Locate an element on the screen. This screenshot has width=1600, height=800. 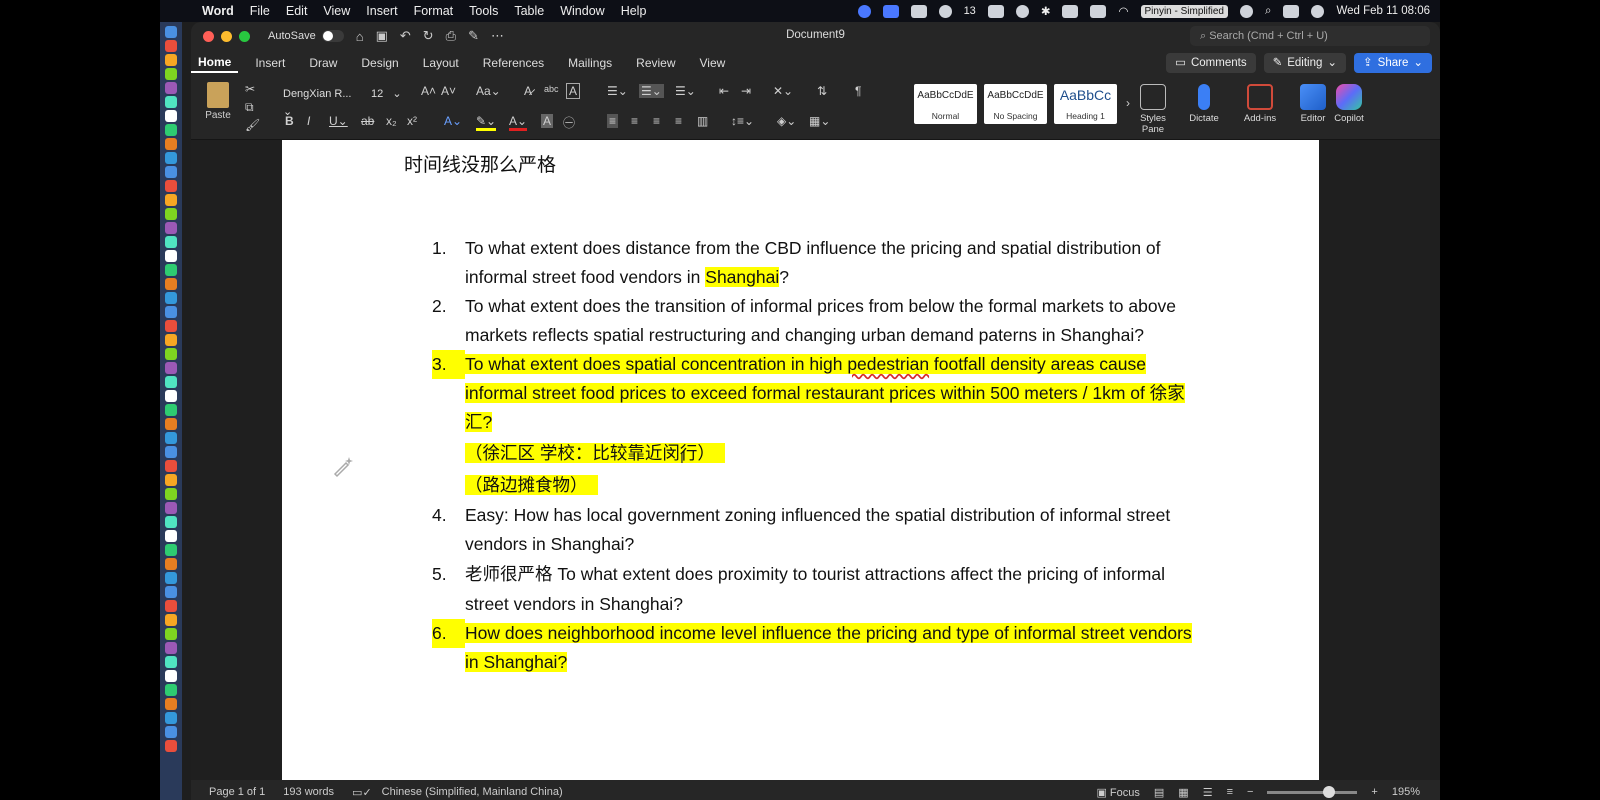
siri-icon is located at coordinates (1318, 11).